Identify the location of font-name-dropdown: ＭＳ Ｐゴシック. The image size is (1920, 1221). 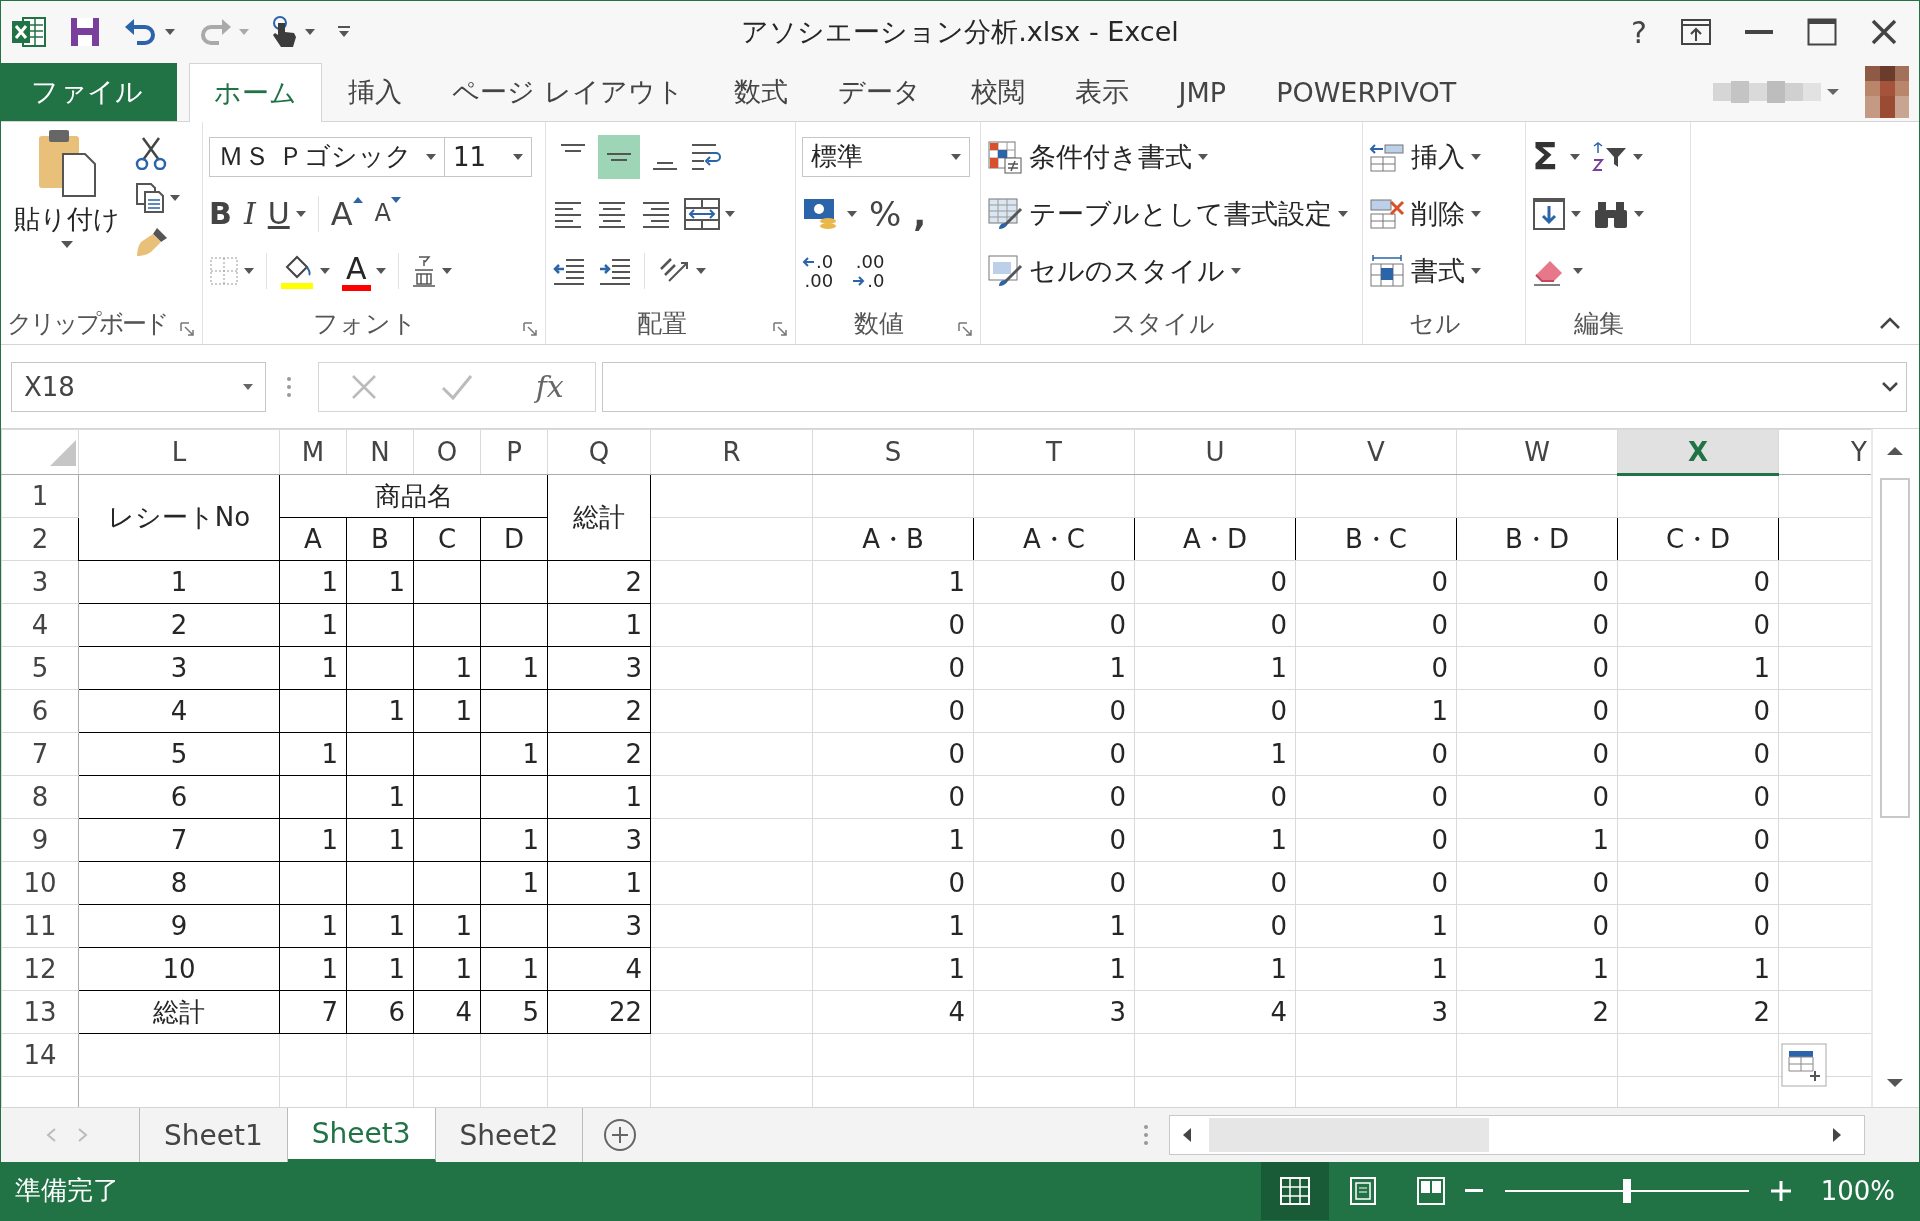
(327, 156).